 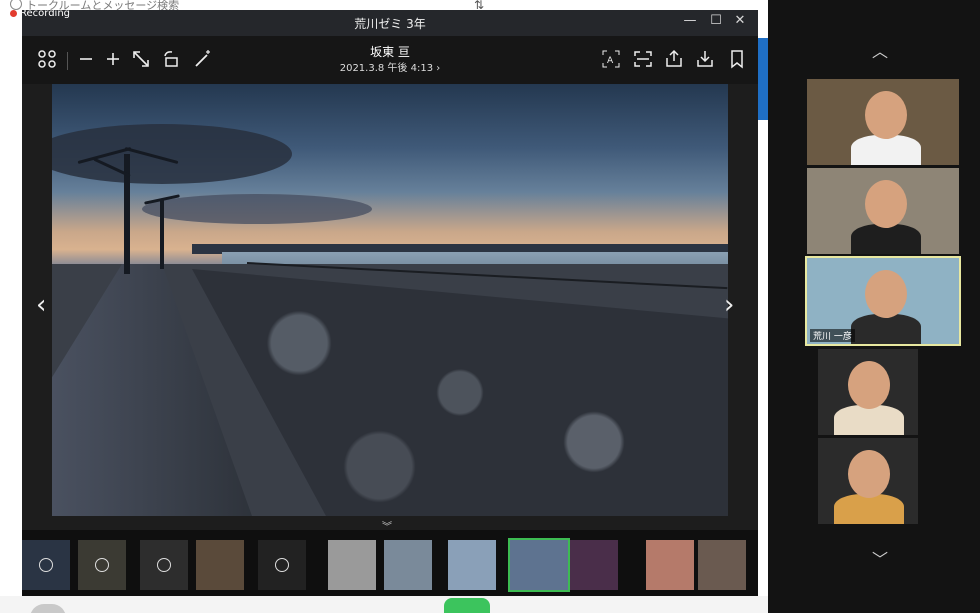 I want to click on title-bar: 荒川ゼミ 3年 — ☐ ✕, so click(x=390, y=23).